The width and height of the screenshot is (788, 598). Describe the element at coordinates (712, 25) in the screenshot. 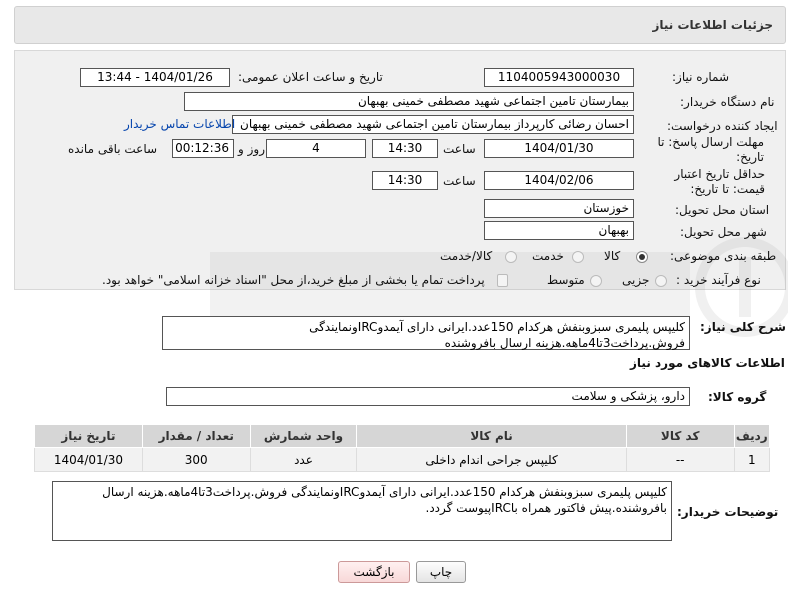

I see `page-title: جزئیات اطلاعات نیاز` at that location.